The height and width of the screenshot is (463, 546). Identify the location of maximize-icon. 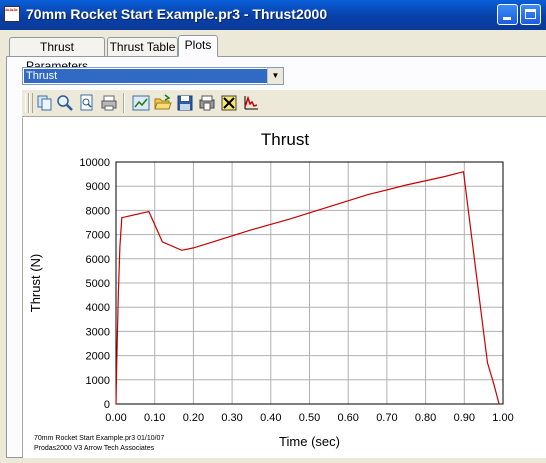
(530, 14).